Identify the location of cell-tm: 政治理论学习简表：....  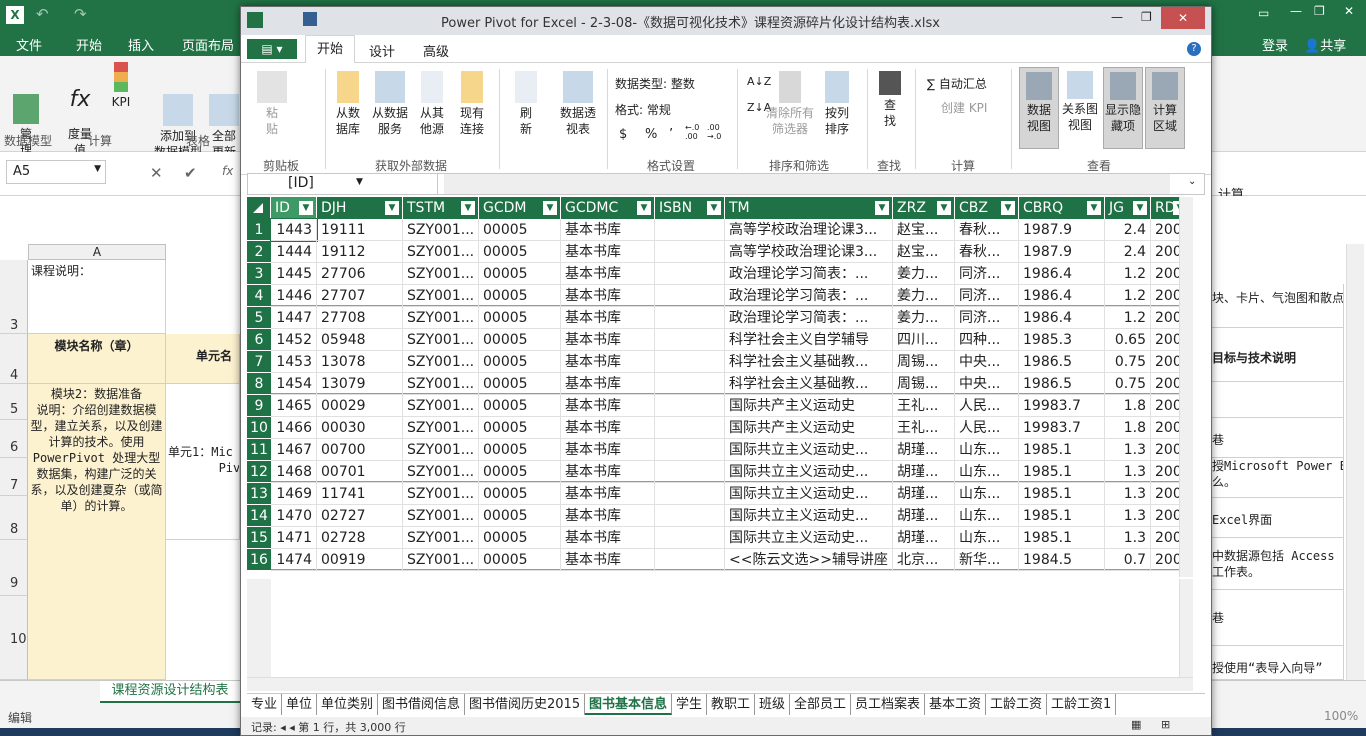
(809, 296).